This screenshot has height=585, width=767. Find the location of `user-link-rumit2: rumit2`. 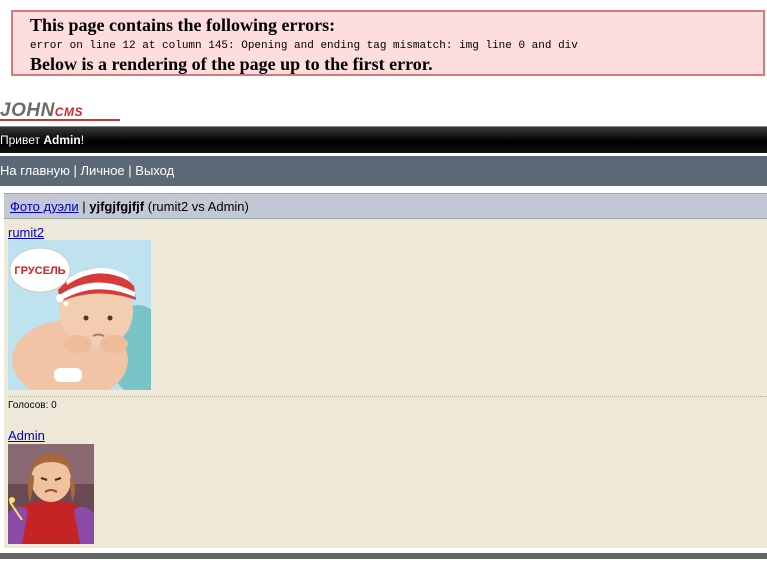

user-link-rumit2: rumit2 is located at coordinates (26, 232).